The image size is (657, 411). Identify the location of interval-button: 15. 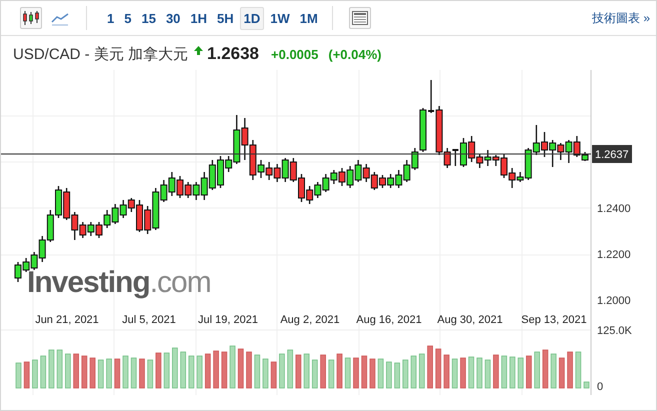
(148, 18).